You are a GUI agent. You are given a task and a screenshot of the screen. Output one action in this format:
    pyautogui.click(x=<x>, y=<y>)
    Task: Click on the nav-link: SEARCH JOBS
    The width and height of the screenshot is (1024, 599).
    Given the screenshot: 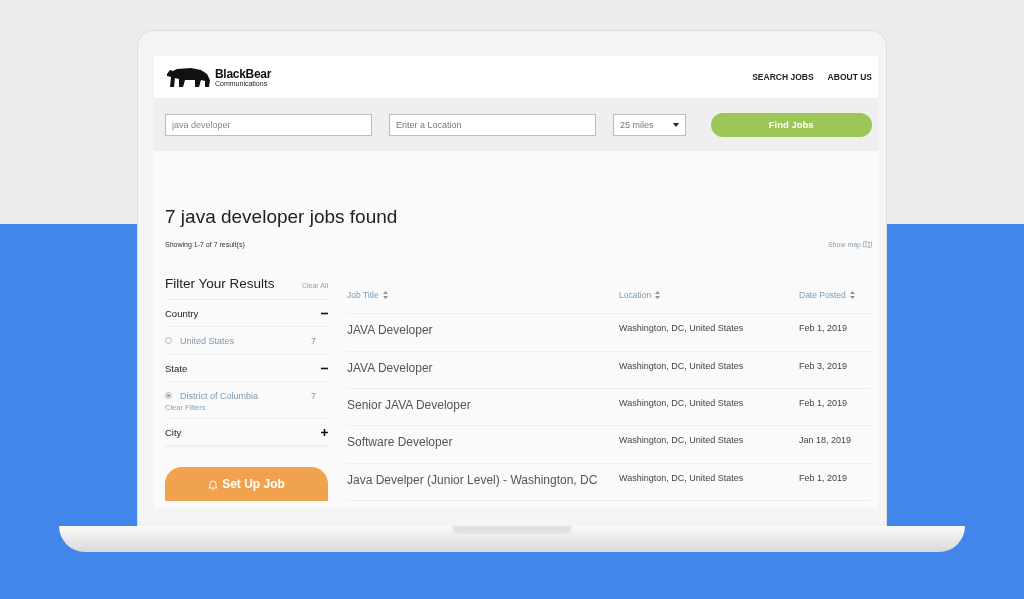 What is the action you would take?
    pyautogui.click(x=783, y=77)
    